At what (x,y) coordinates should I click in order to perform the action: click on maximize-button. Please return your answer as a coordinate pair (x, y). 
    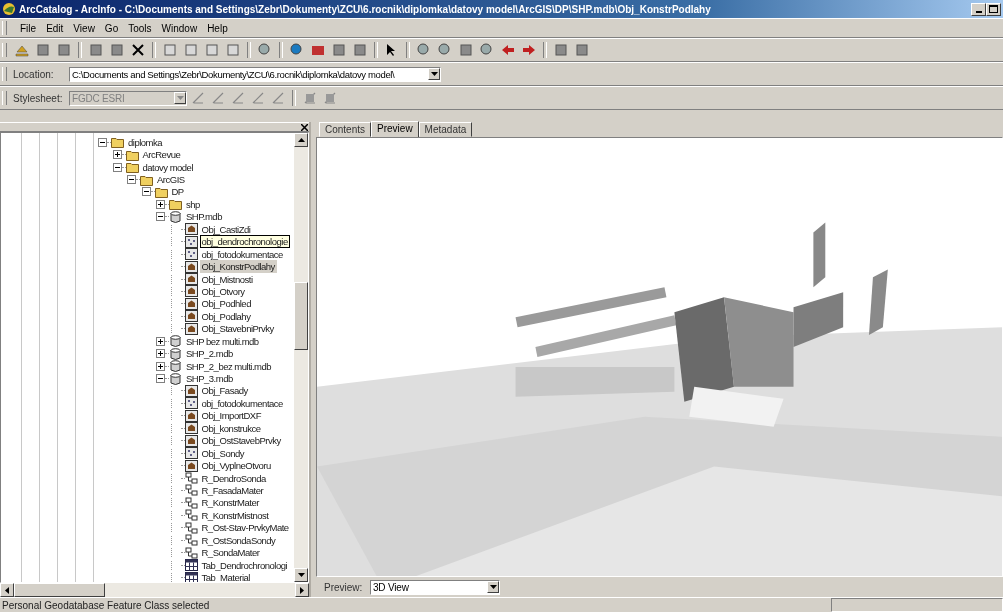
    Looking at the image, I should click on (993, 9).